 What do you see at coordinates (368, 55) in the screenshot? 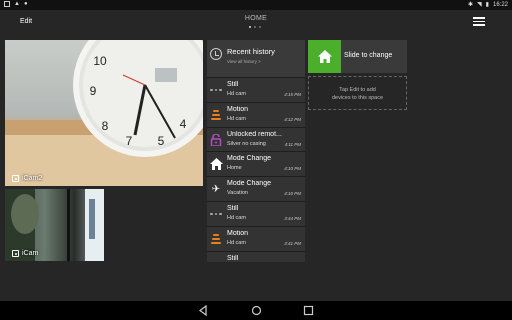
I see `slide-to-change-label: Slide to change` at bounding box center [368, 55].